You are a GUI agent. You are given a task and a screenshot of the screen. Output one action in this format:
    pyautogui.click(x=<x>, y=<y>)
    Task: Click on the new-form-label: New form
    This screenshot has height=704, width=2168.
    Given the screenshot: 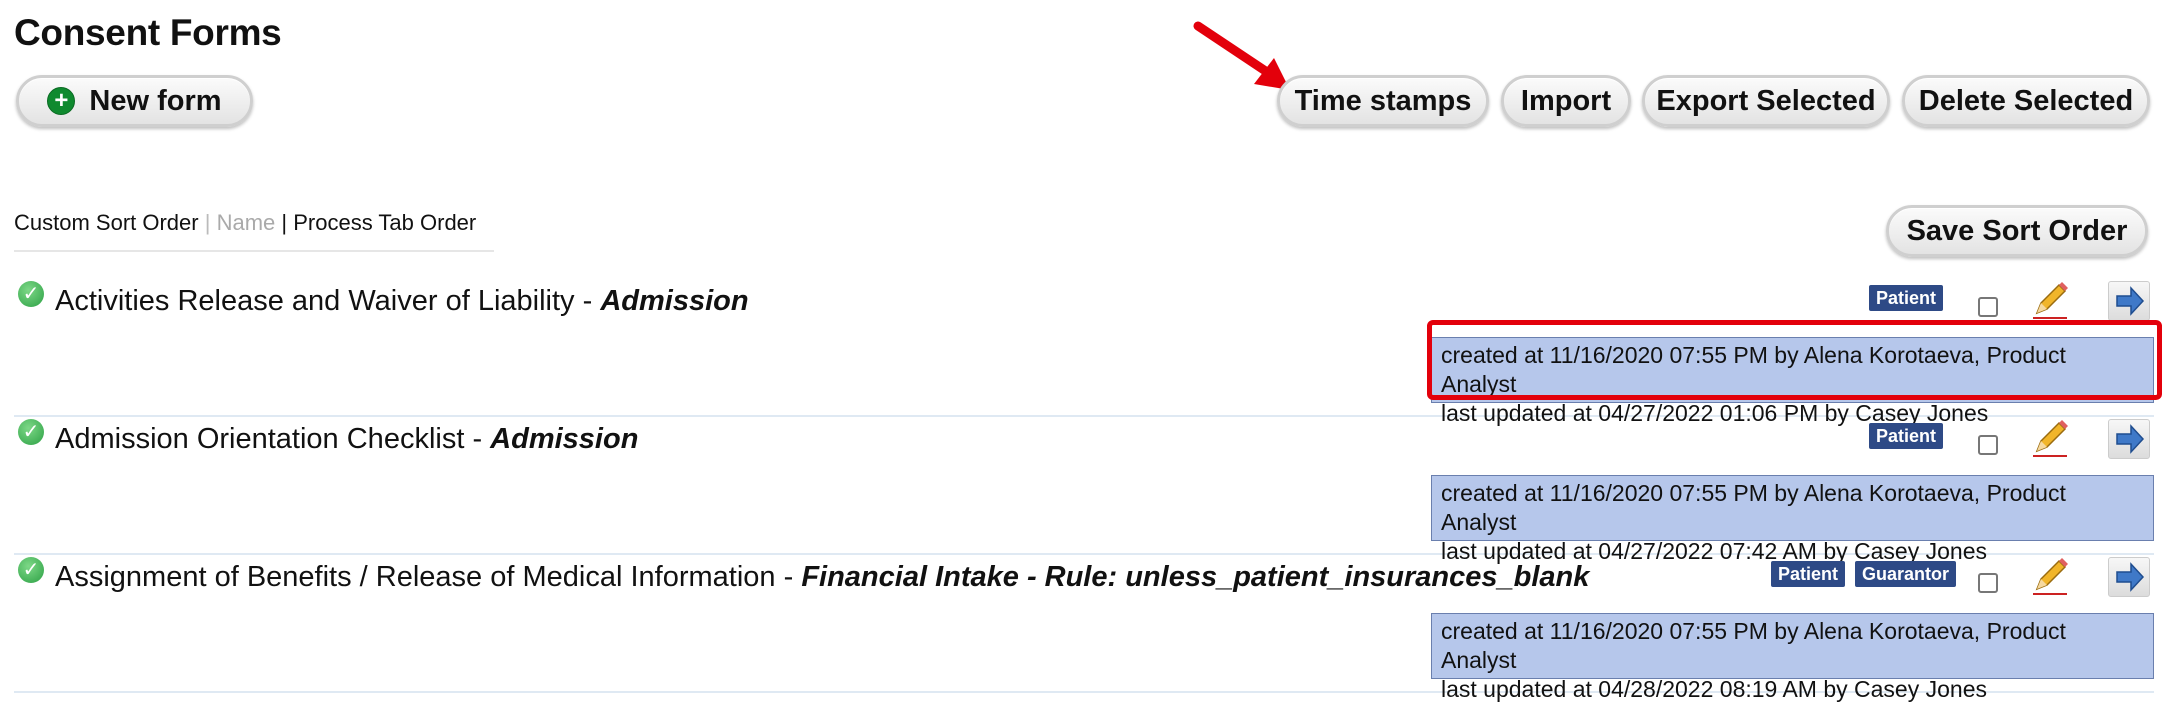 What is the action you would take?
    pyautogui.click(x=155, y=100)
    